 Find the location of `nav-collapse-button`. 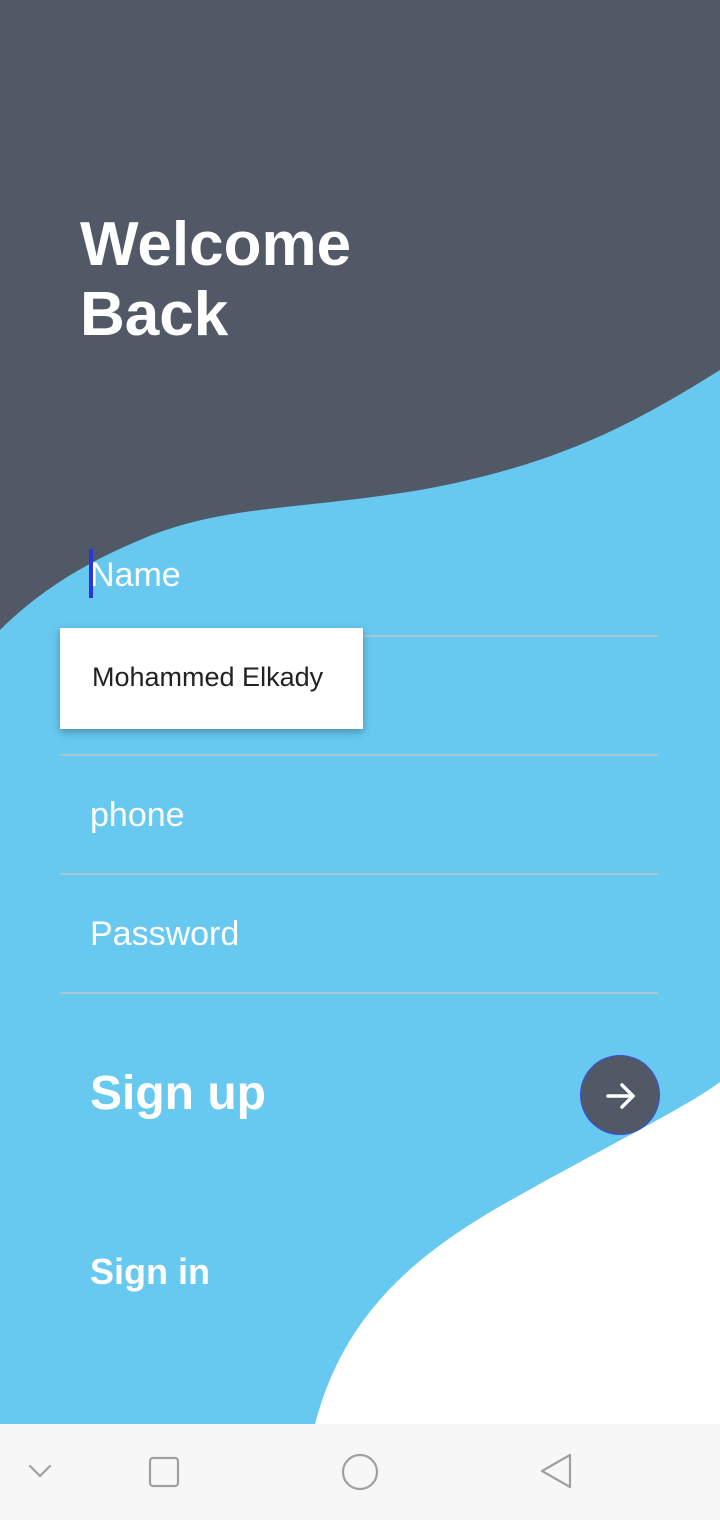

nav-collapse-button is located at coordinates (40, 1472).